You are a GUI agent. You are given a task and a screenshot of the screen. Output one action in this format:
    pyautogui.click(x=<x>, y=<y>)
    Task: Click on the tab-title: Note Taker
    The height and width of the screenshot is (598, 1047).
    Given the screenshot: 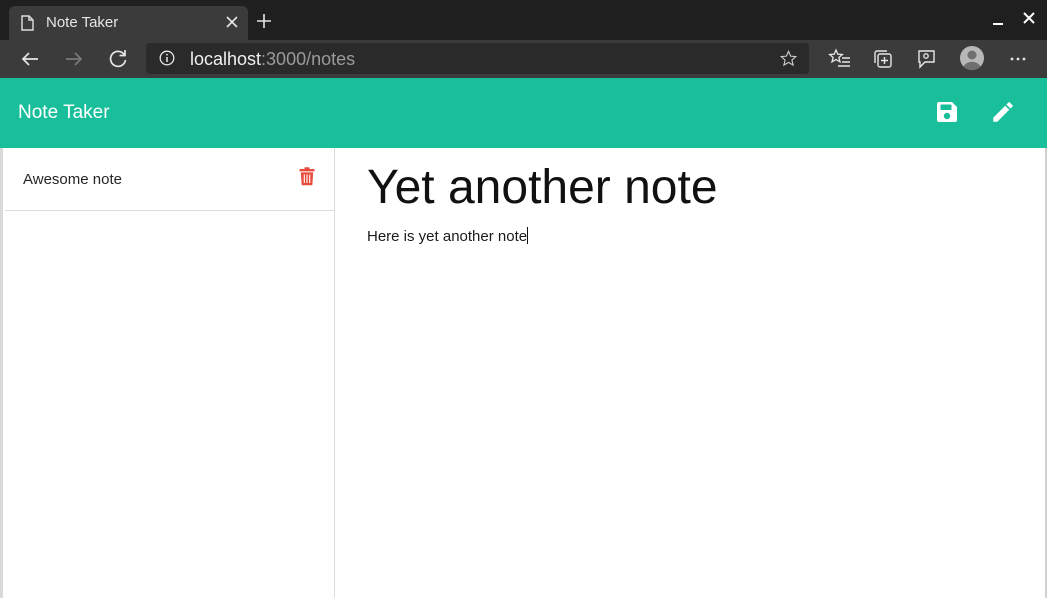 What is the action you would take?
    pyautogui.click(x=82, y=22)
    